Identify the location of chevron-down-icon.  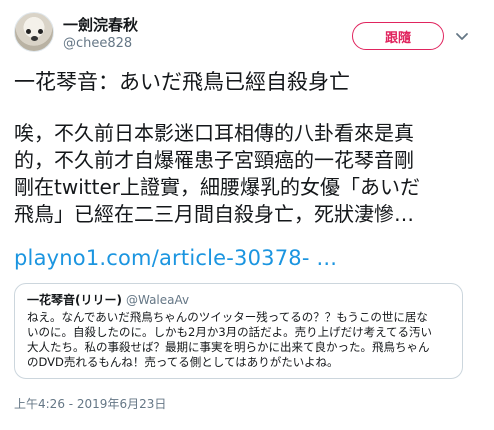
(462, 36).